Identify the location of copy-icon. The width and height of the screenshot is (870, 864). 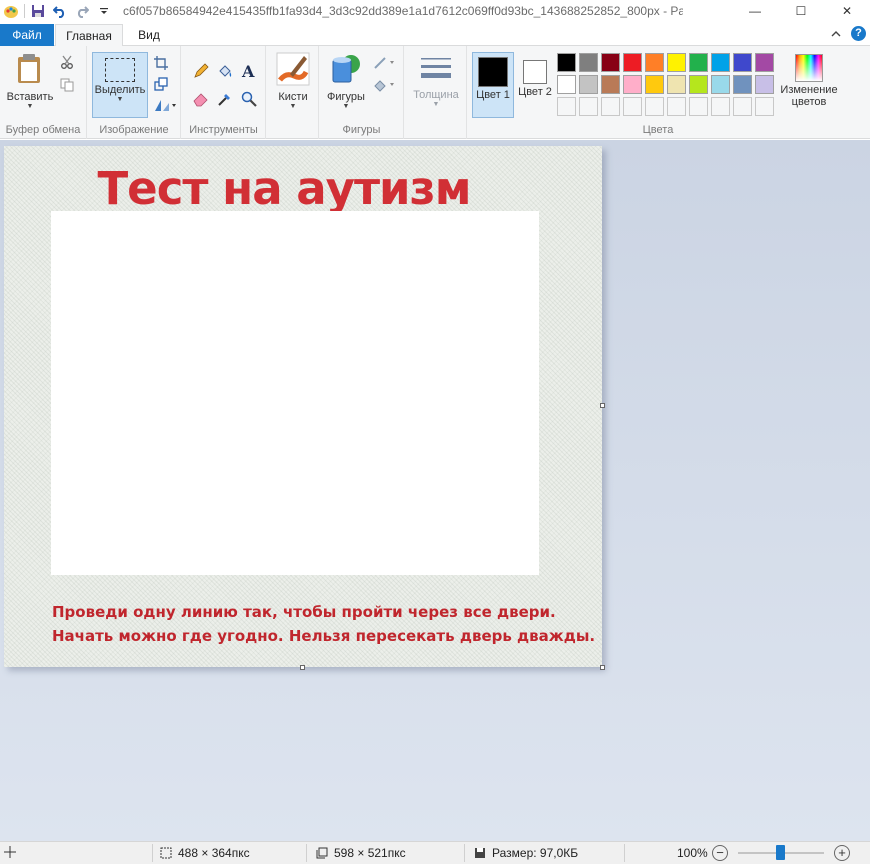
(67, 85).